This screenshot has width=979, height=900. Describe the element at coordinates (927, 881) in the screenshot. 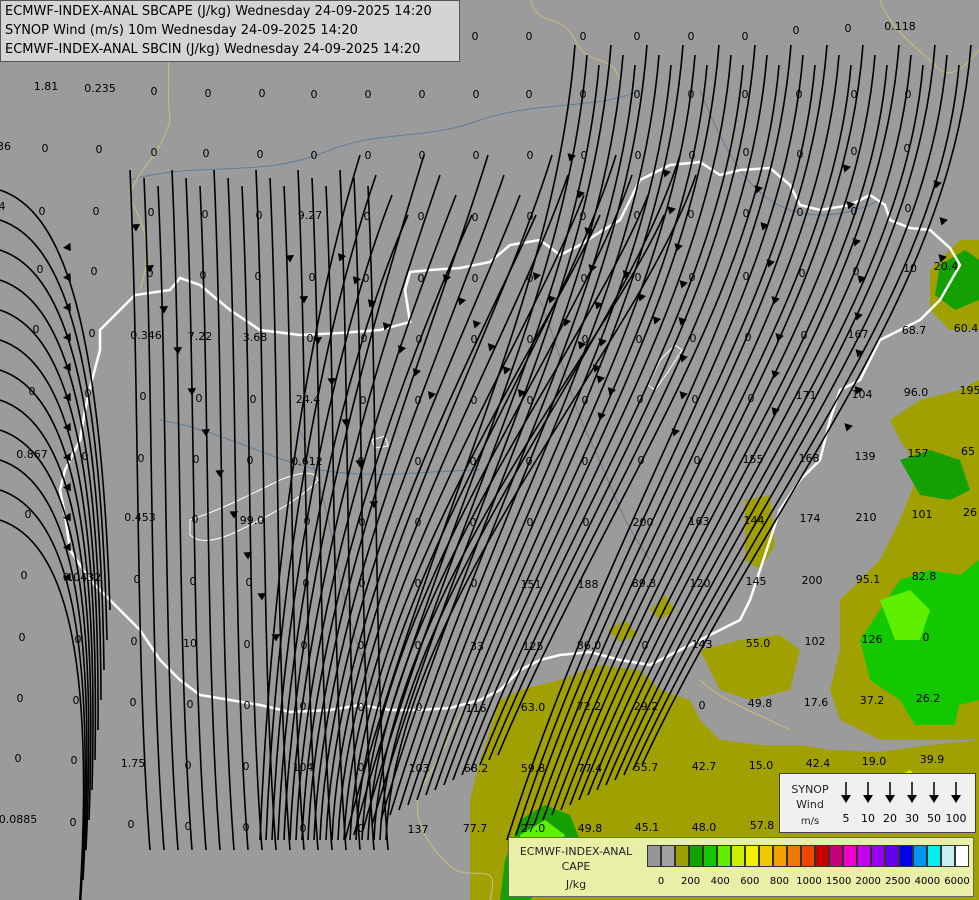

I see `cape-scale-label: 4000` at that location.